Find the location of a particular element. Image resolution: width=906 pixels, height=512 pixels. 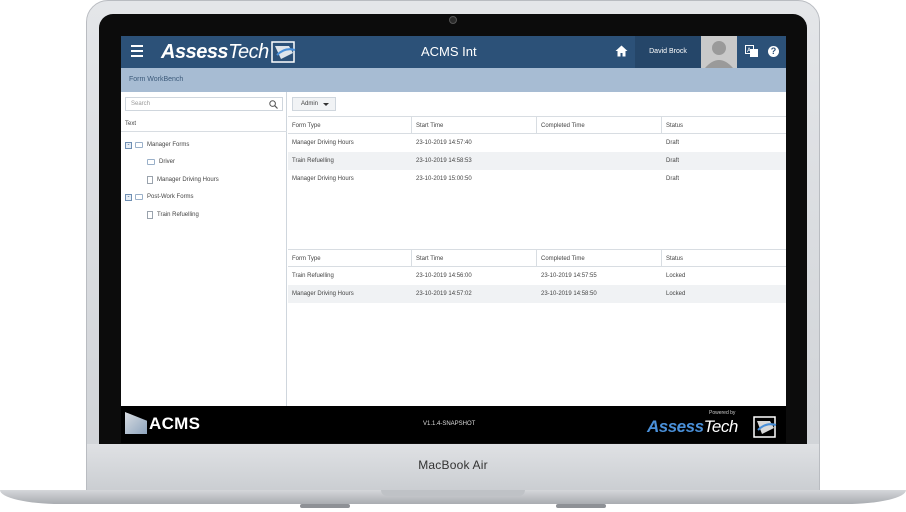

translate-icon: A is located at coordinates (752, 51).